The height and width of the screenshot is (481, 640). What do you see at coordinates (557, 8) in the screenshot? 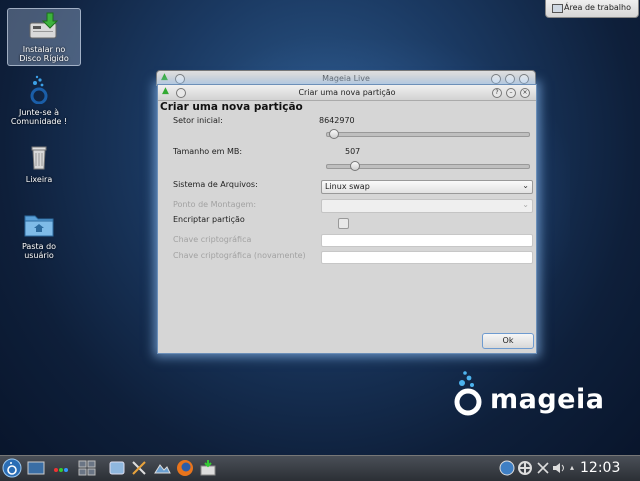
I see `desktop-icon` at bounding box center [557, 8].